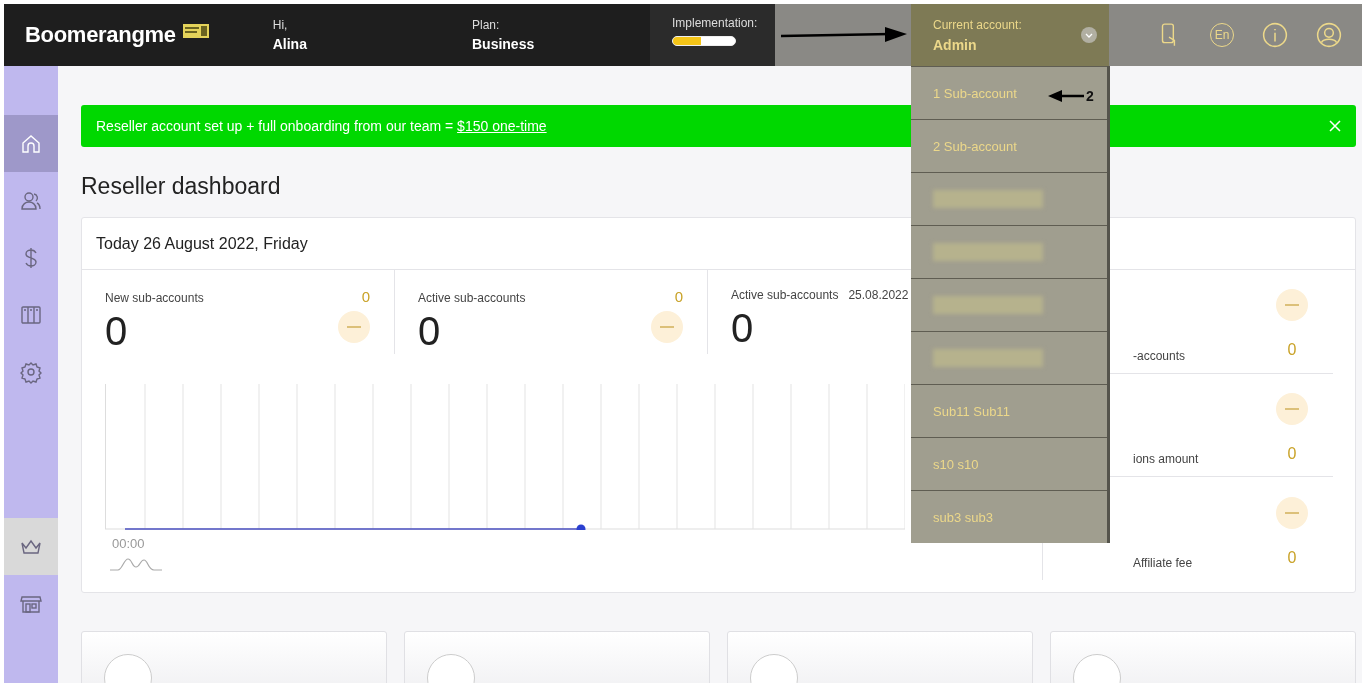 The width and height of the screenshot is (1366, 683). What do you see at coordinates (1089, 35) in the screenshot?
I see `chevron-down-icon` at bounding box center [1089, 35].